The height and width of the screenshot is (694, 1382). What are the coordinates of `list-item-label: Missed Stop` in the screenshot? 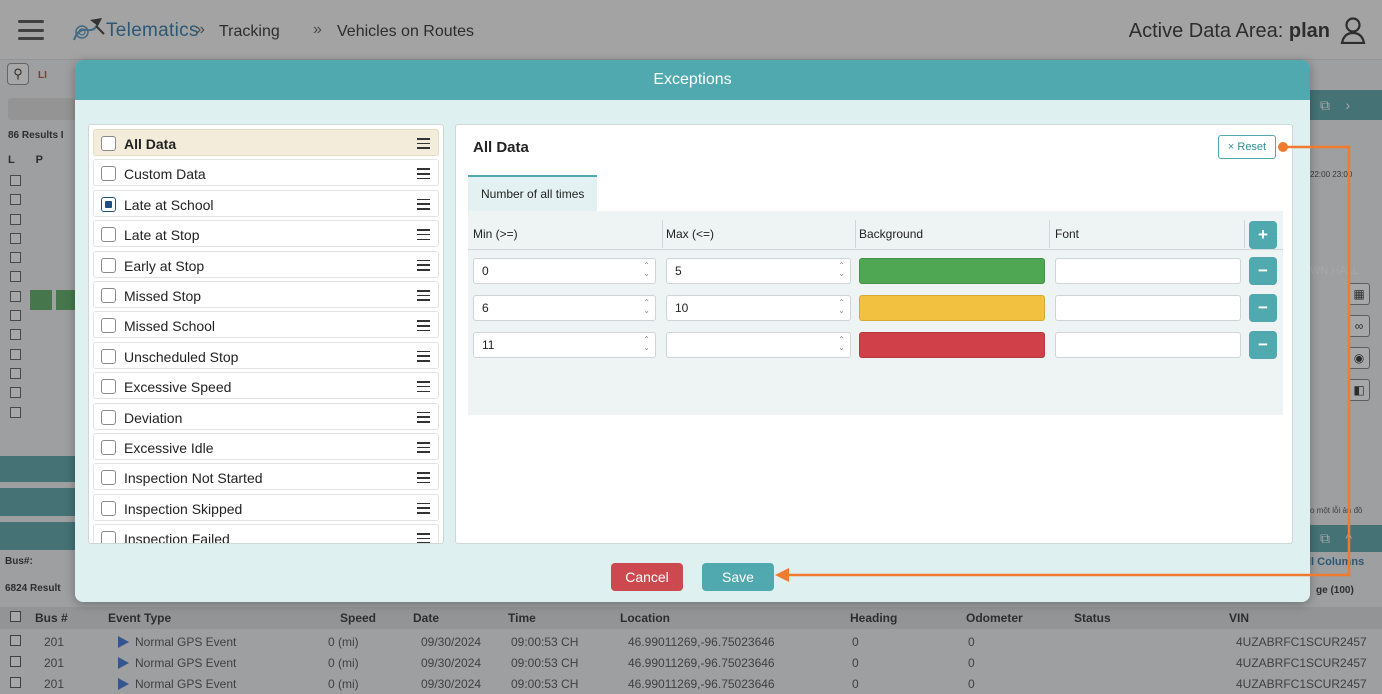 It's located at (163, 295).